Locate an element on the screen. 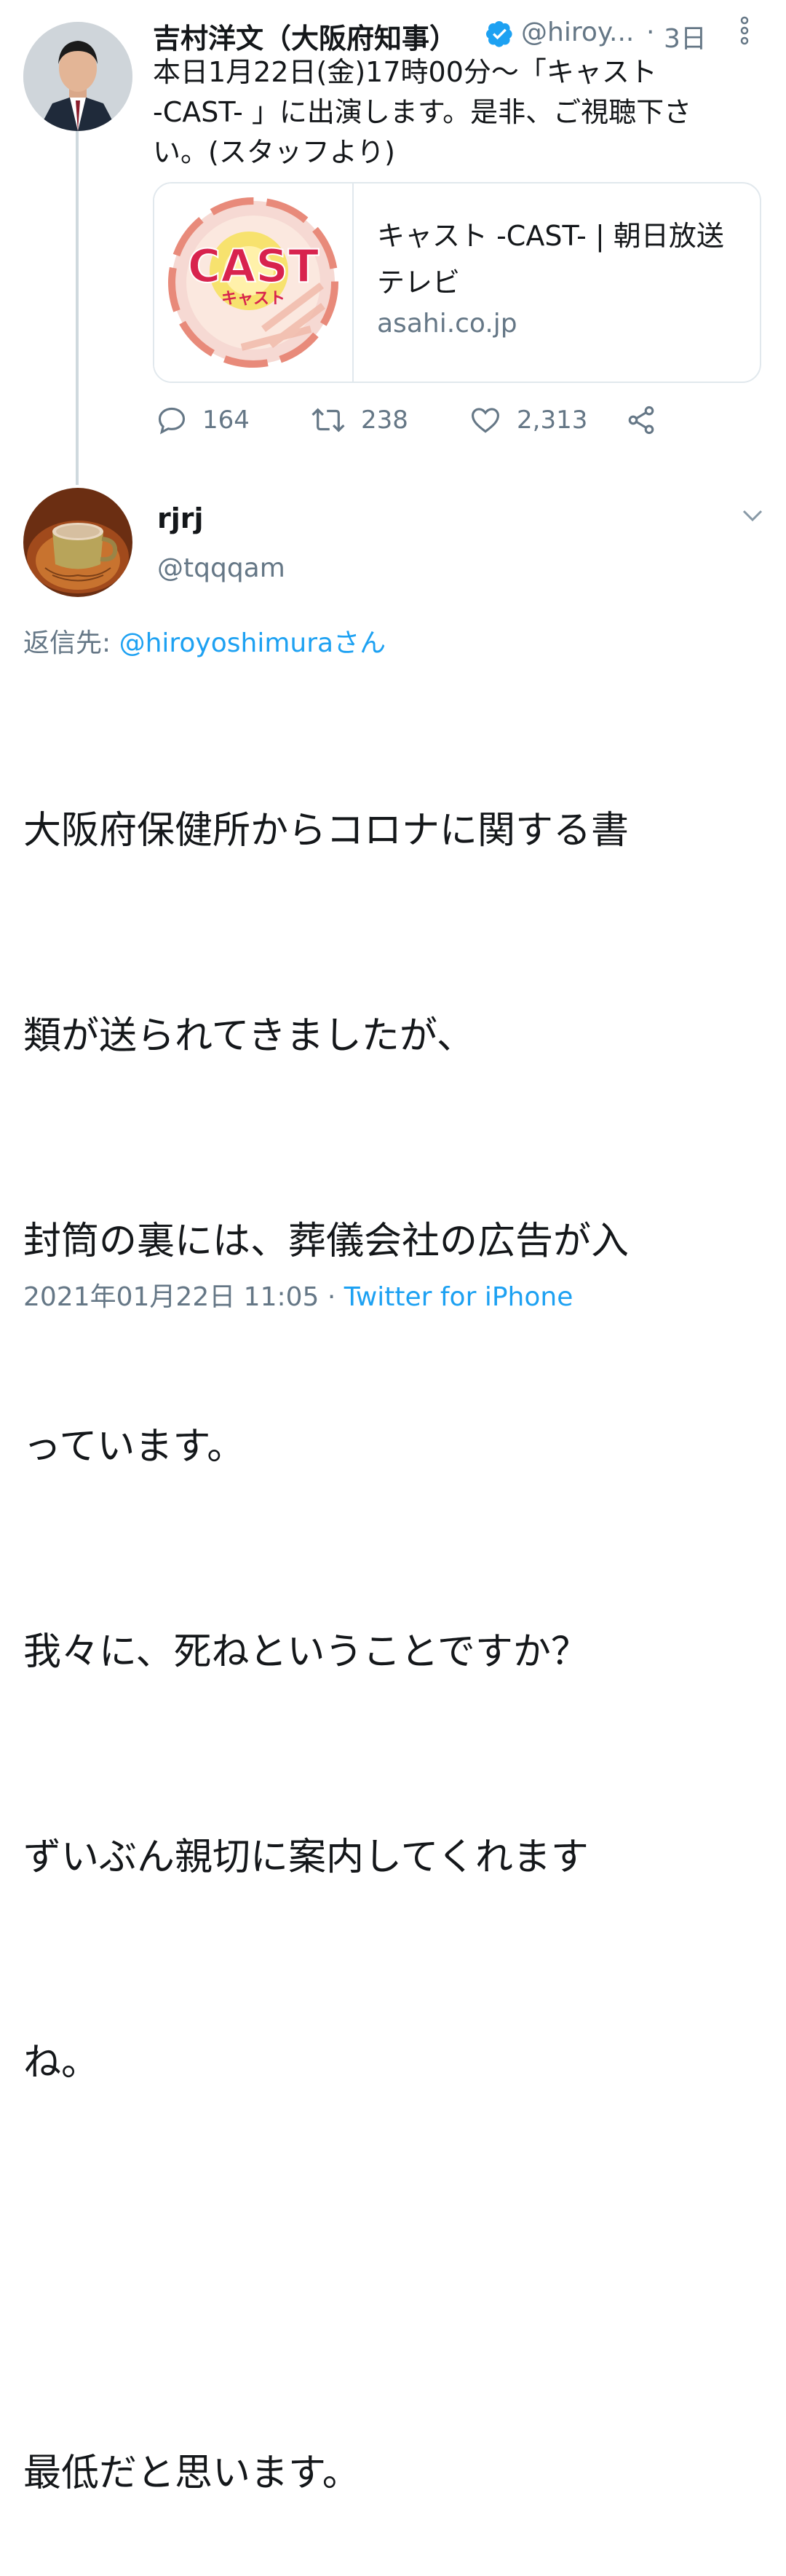 The image size is (786, 2576). replying-to-handle-link: @hiroyoshimura is located at coordinates (226, 643).